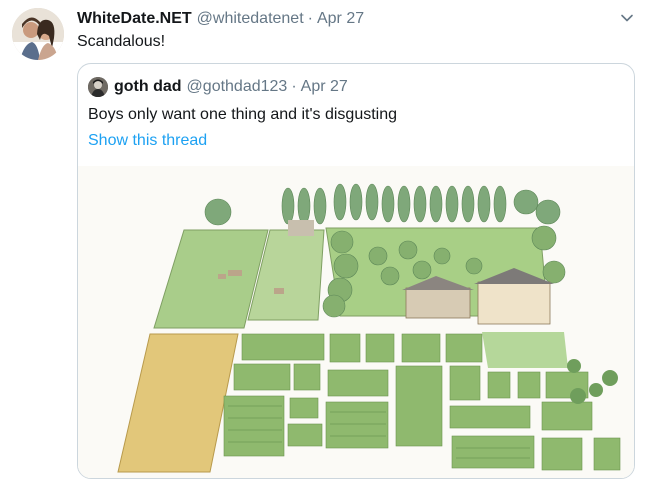 The image size is (652, 494). I want to click on show-thread-link: Show this thread, so click(147, 141).